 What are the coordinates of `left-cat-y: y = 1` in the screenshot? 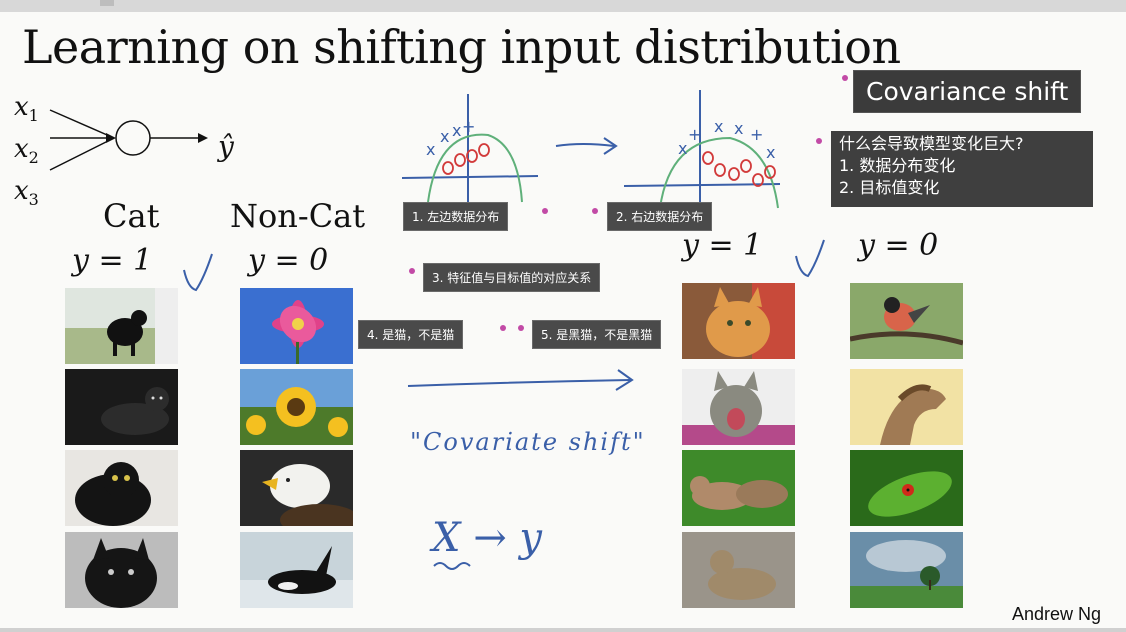 It's located at (112, 260).